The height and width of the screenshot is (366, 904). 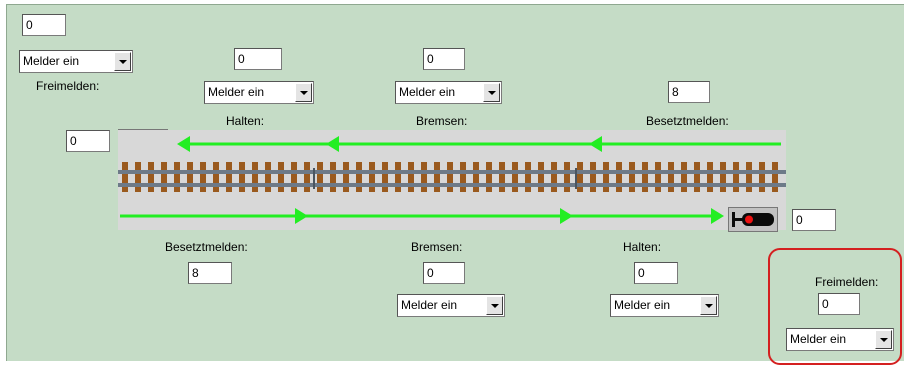 What do you see at coordinates (210, 273) in the screenshot?
I see `bottom-besetztmelden-input: 8` at bounding box center [210, 273].